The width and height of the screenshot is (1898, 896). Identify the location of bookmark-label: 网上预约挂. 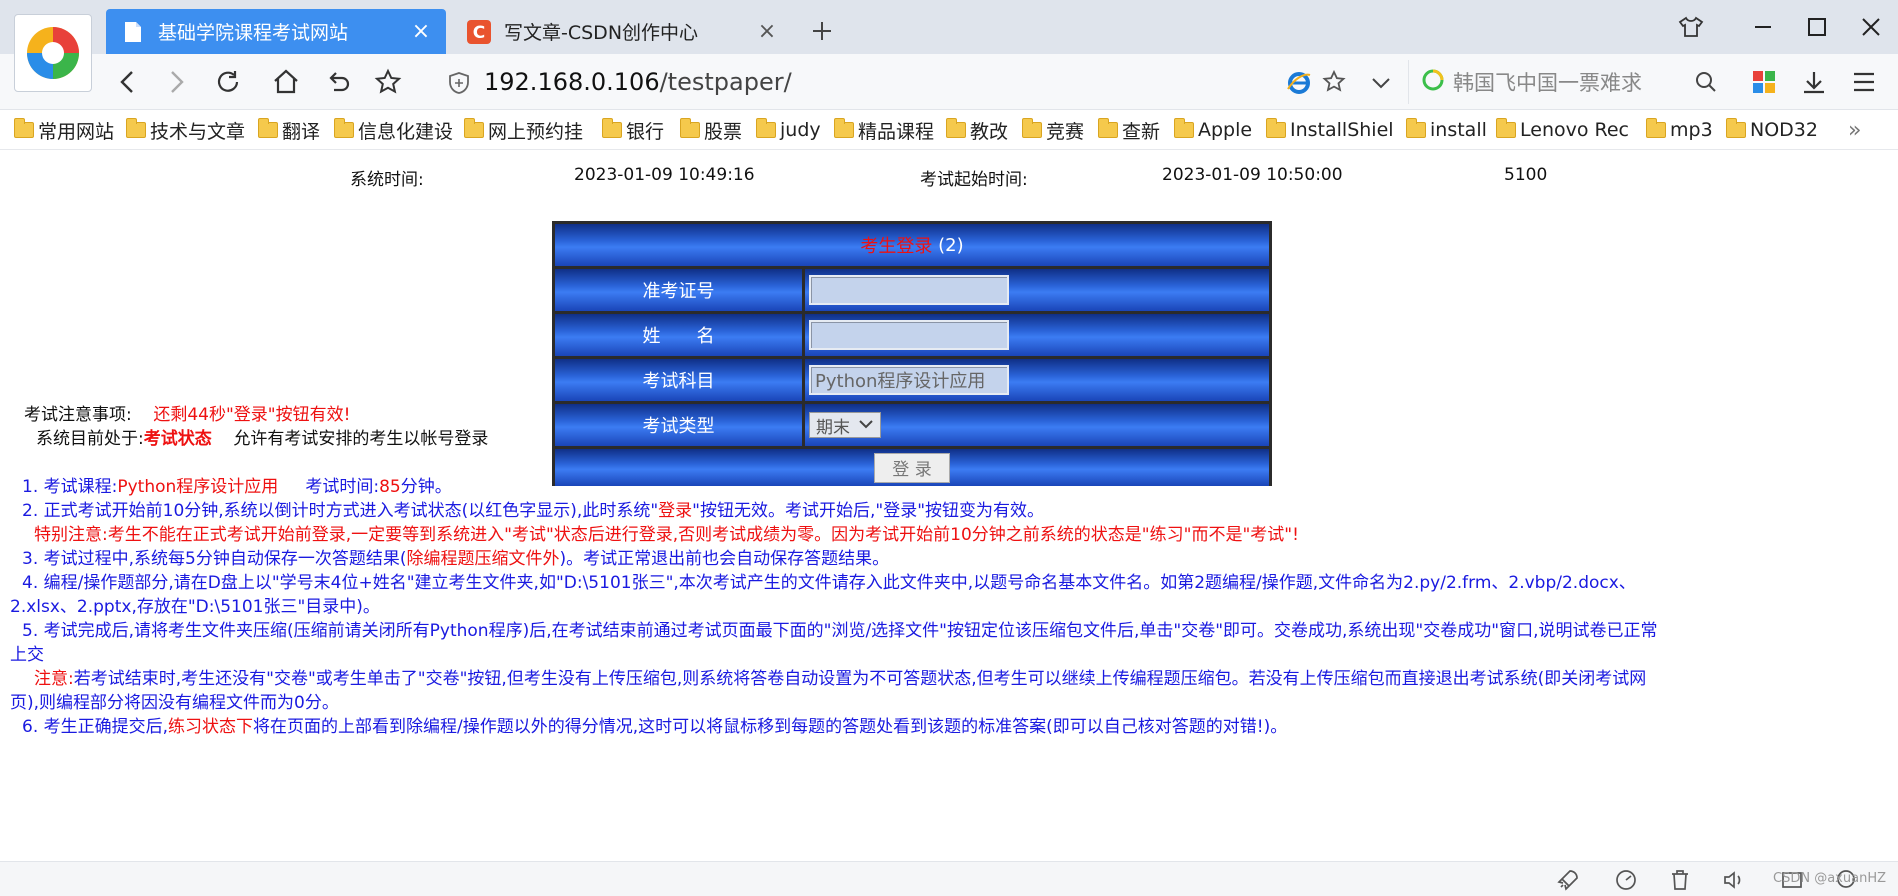
(536, 131).